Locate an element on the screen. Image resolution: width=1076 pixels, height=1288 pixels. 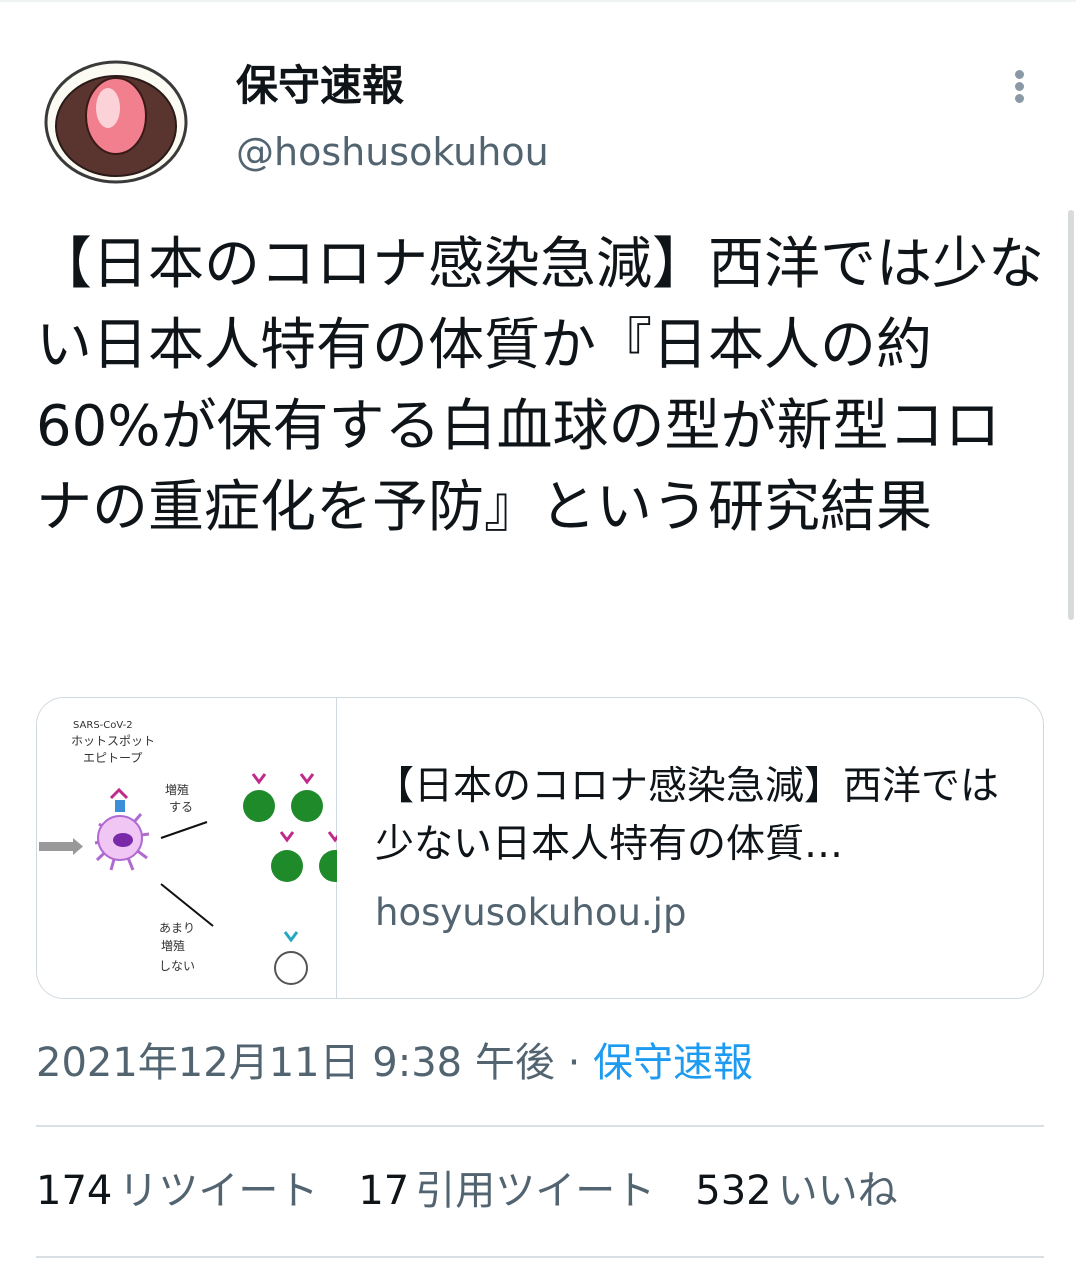
more-options-button is located at coordinates (1020, 86).